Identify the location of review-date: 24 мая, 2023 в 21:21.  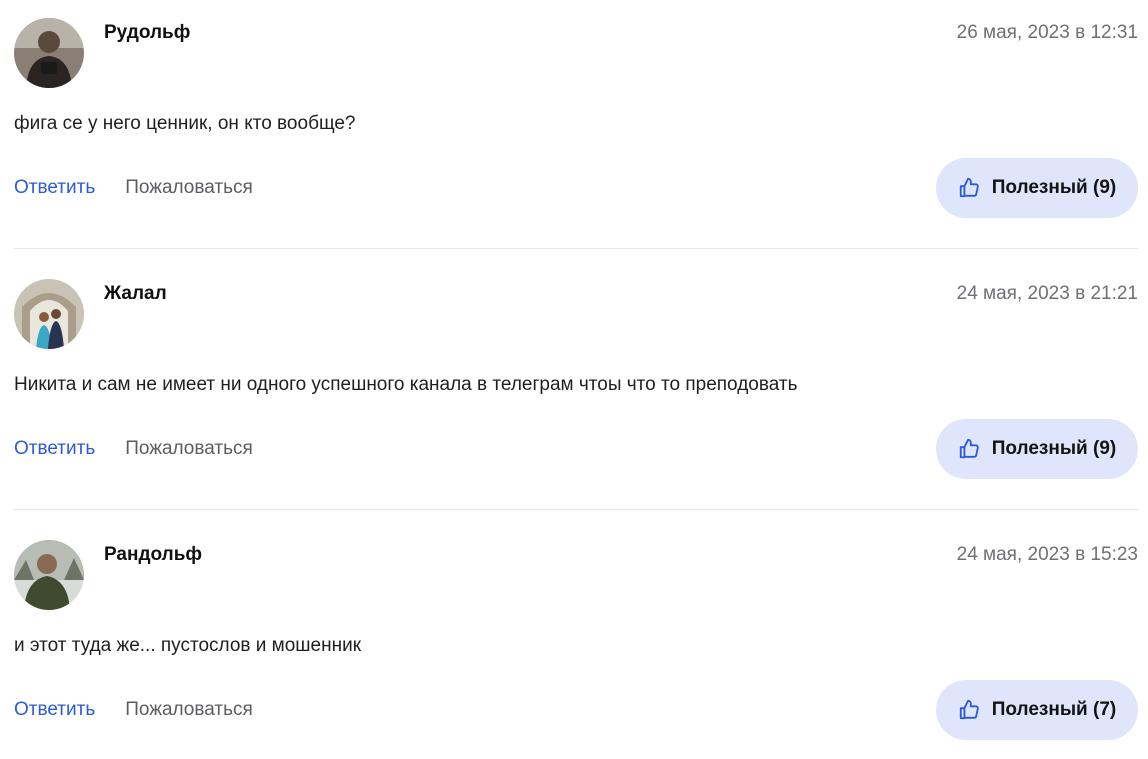
(1047, 293).